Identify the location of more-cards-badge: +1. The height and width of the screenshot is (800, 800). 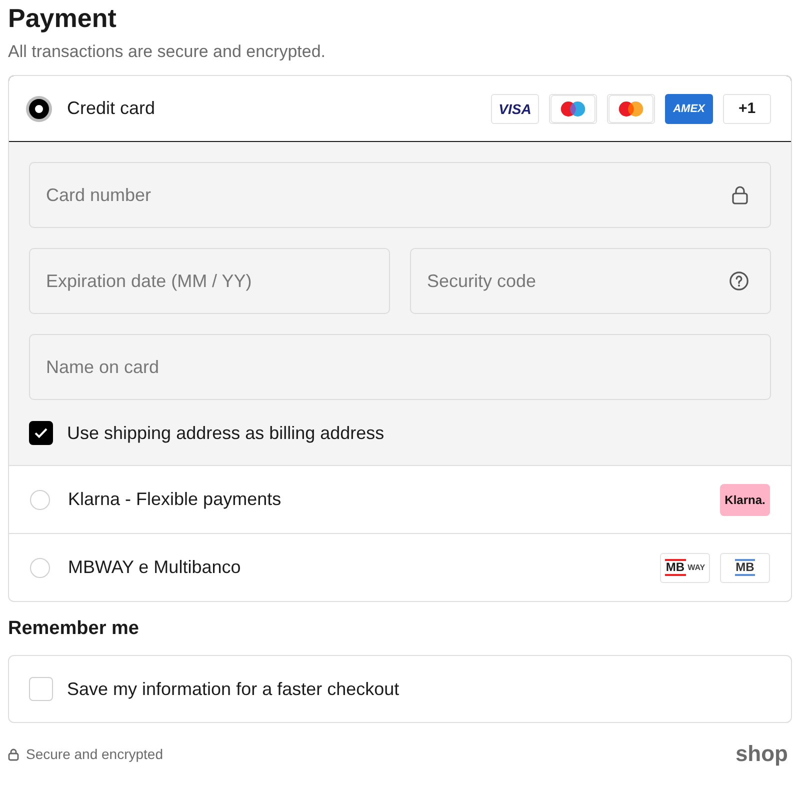
(747, 109).